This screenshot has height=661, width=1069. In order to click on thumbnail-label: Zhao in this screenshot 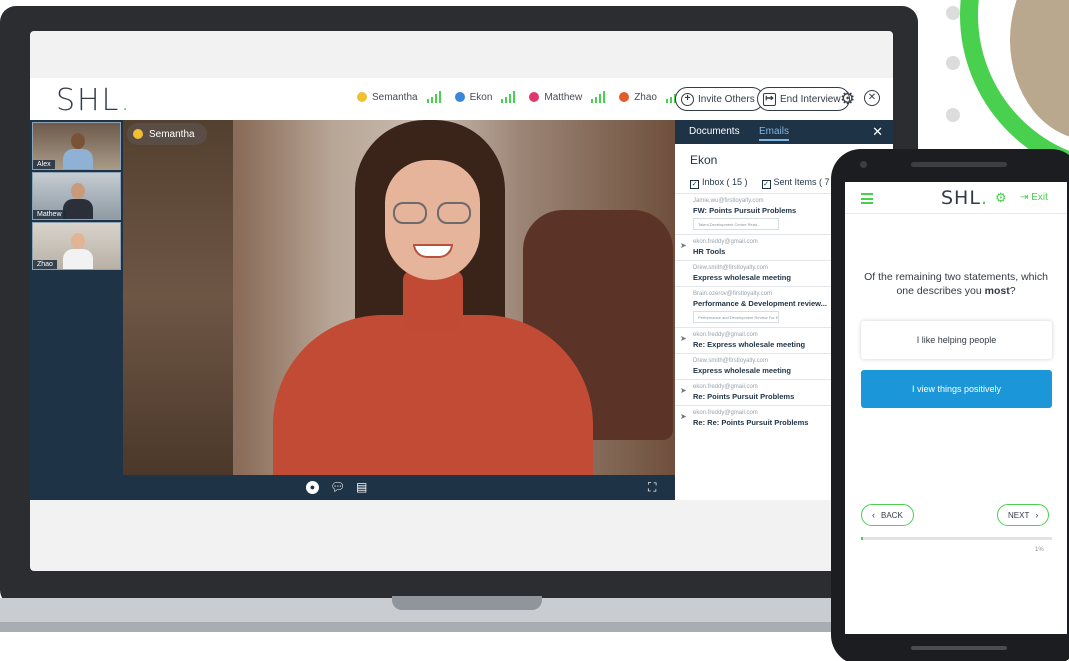, I will do `click(45, 264)`.